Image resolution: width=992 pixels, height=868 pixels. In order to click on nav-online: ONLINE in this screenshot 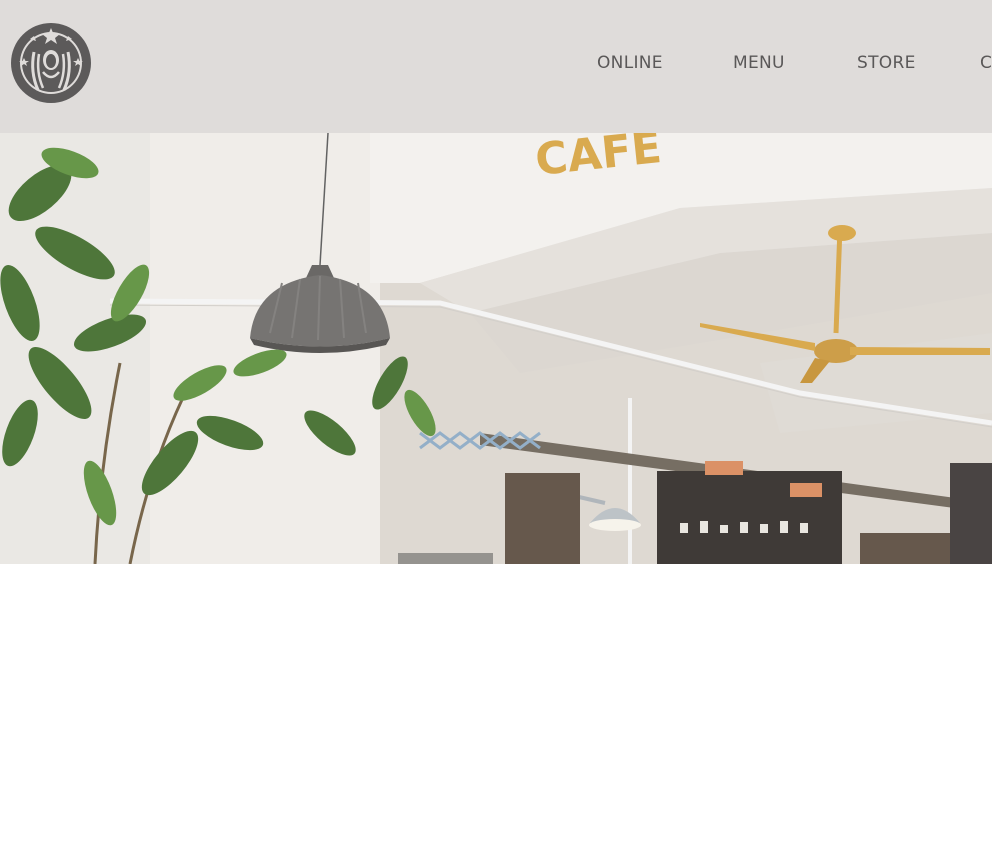, I will do `click(630, 63)`.